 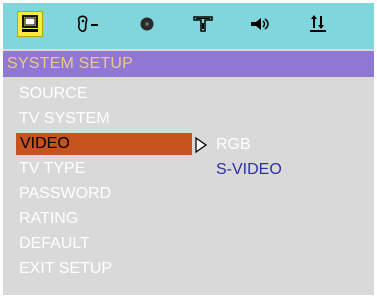 I want to click on menu-item-rating: RATING, so click(x=47, y=219).